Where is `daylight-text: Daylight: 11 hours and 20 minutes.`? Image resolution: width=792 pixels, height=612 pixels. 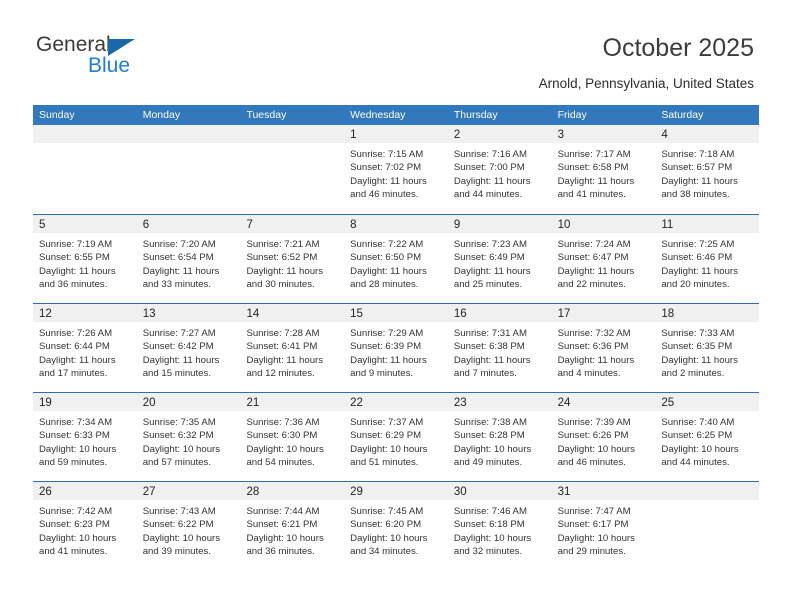
daylight-text: Daylight: 11 hours and 20 minutes. is located at coordinates (699, 278).